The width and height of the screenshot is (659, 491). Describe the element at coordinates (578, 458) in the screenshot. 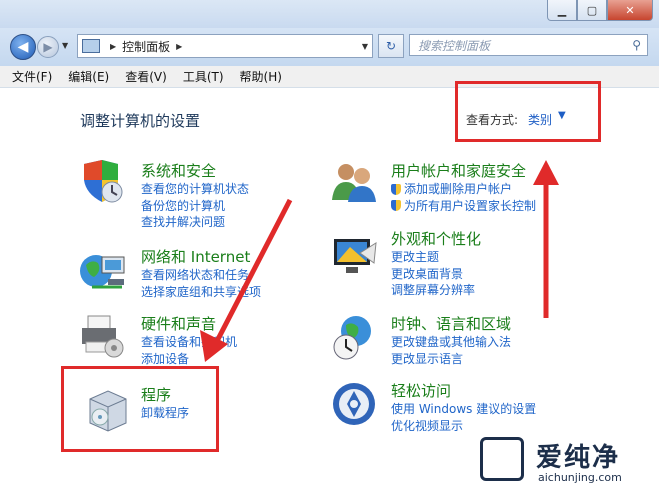

I see `watermark-text: 爱纯净` at that location.